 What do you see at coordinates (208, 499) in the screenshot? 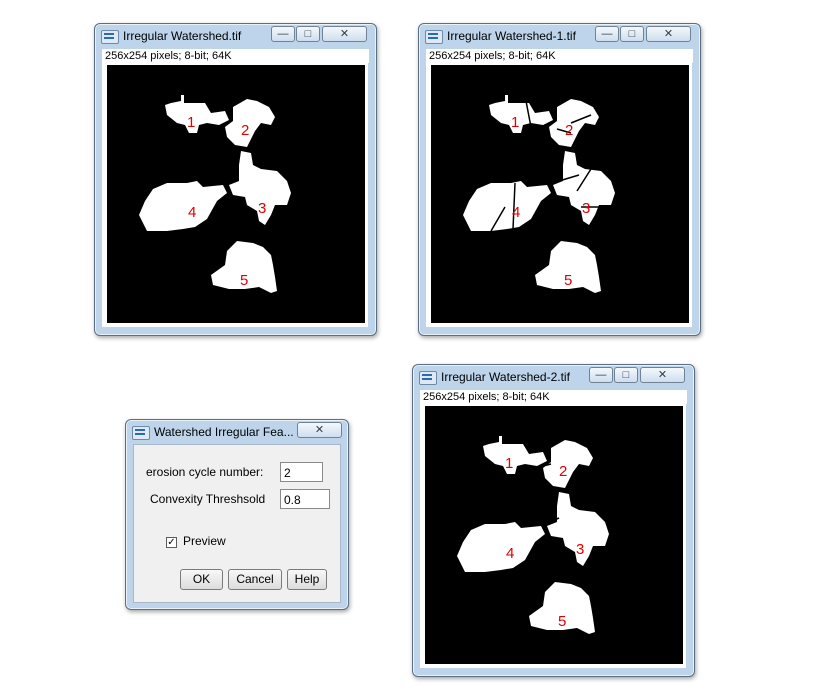
I see `convexity-label: Convexity Threshsold` at bounding box center [208, 499].